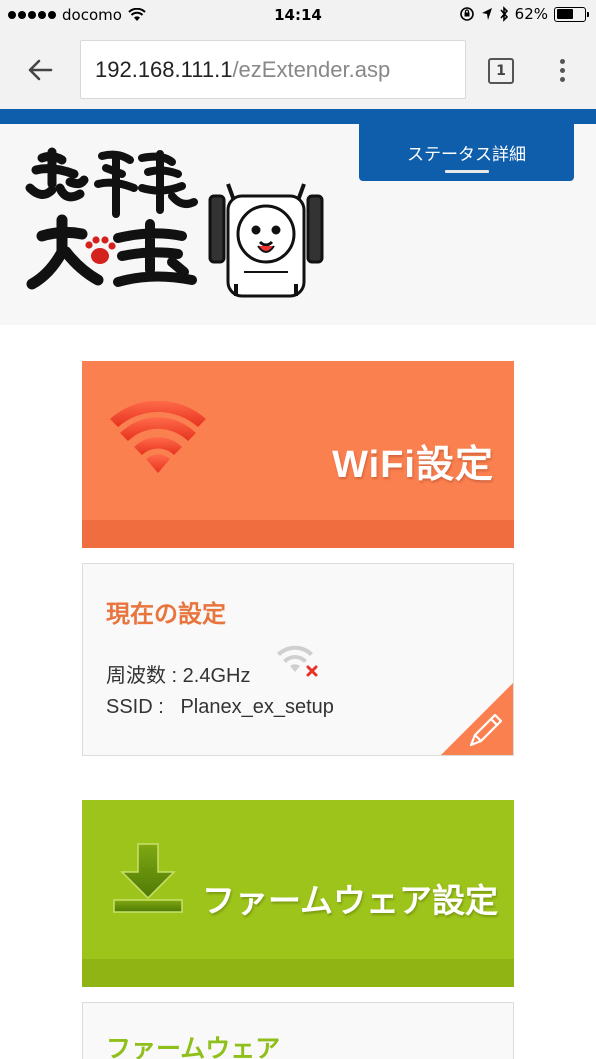 This screenshot has height=1059, width=596. I want to click on ssid-text: SSID : Planex_ex_setup, so click(220, 707).